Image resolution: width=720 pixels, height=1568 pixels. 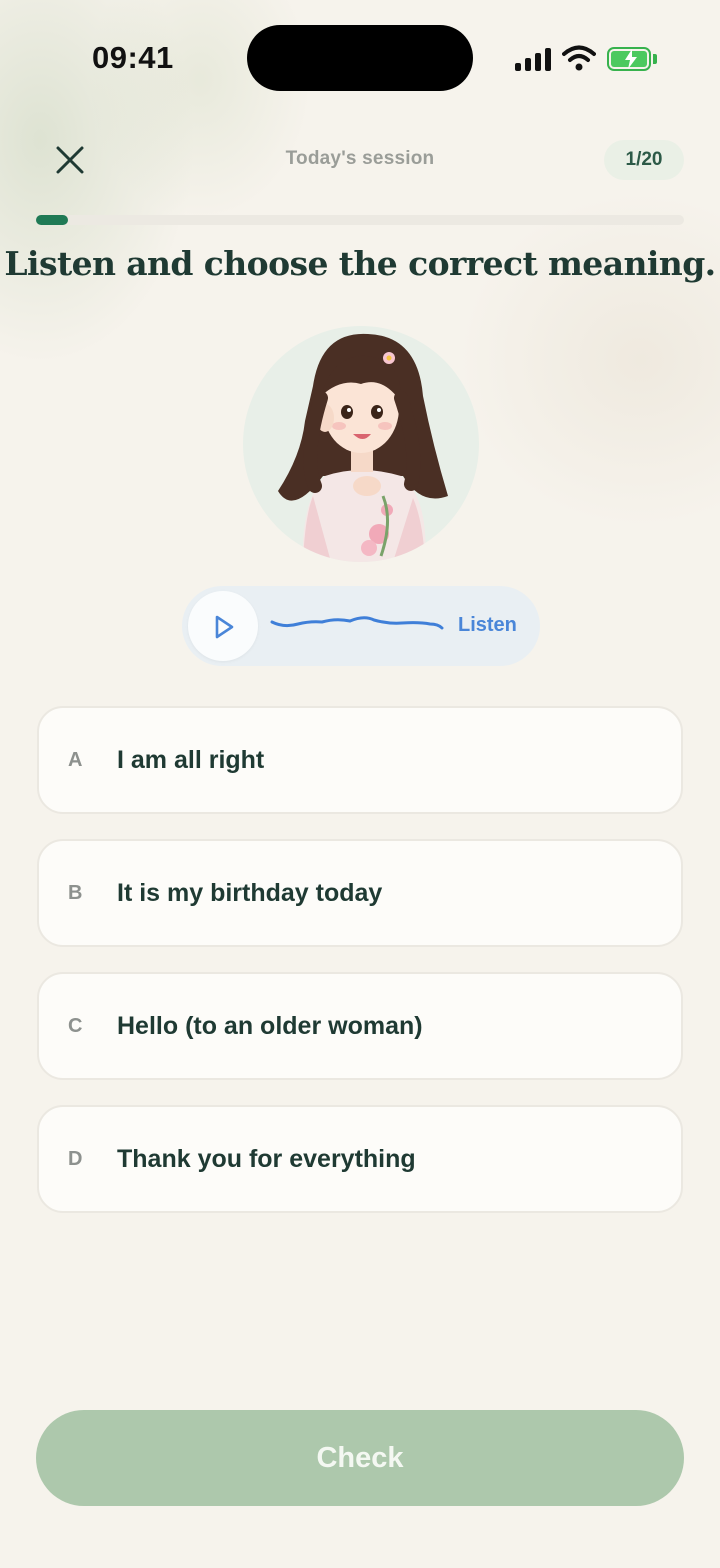 What do you see at coordinates (52, 220) in the screenshot?
I see `progress-fill` at bounding box center [52, 220].